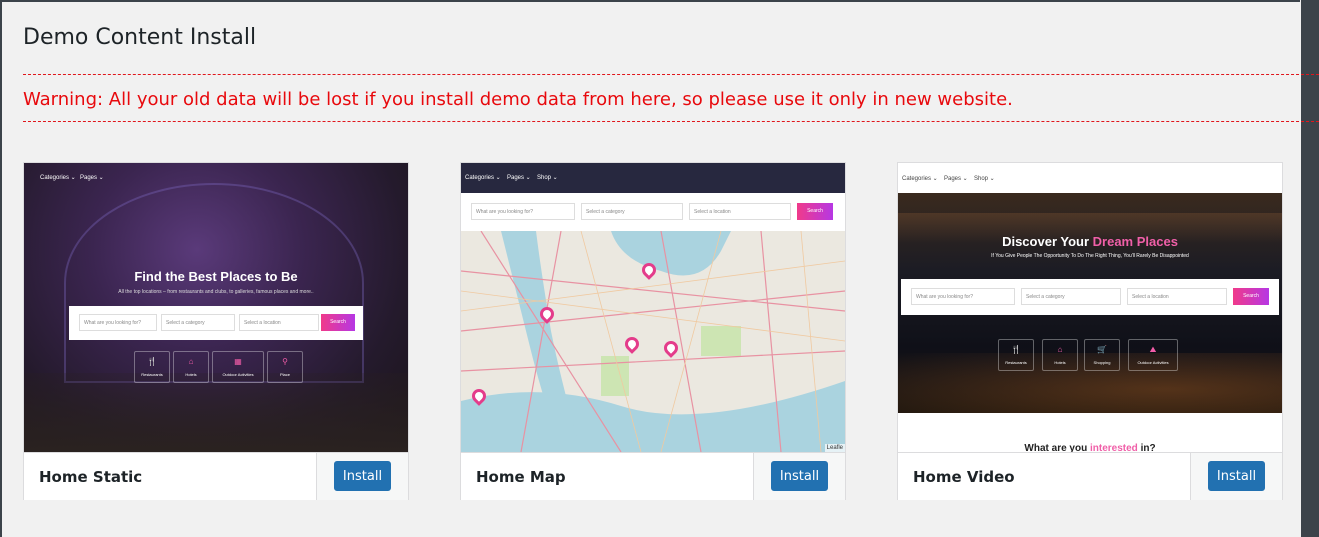 The width and height of the screenshot is (1319, 537). I want to click on activity-icon: ⛰, so click(1153, 349).